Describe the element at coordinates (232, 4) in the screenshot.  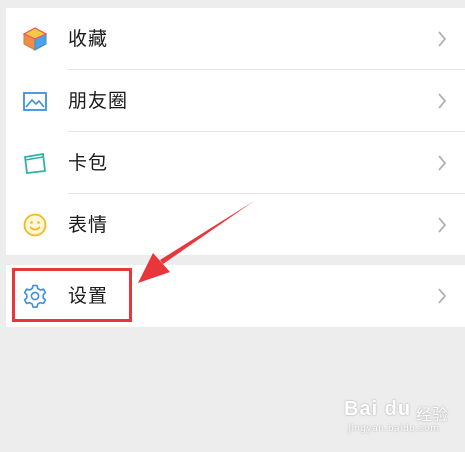
I see `top-background-strip` at that location.